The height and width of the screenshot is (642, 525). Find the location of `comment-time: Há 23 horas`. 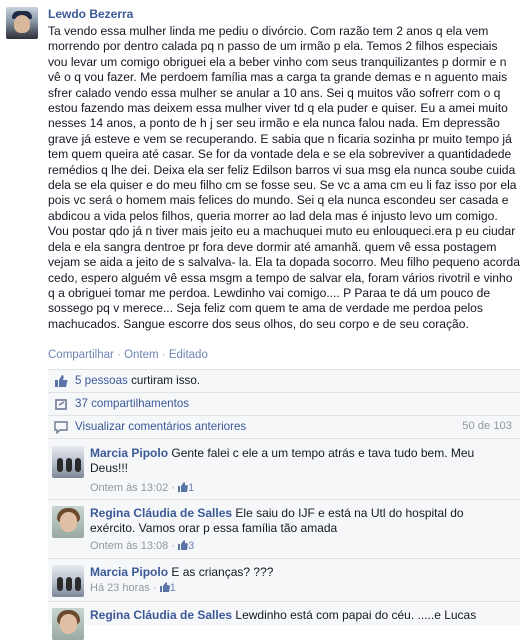

comment-time: Há 23 horas is located at coordinates (120, 588).